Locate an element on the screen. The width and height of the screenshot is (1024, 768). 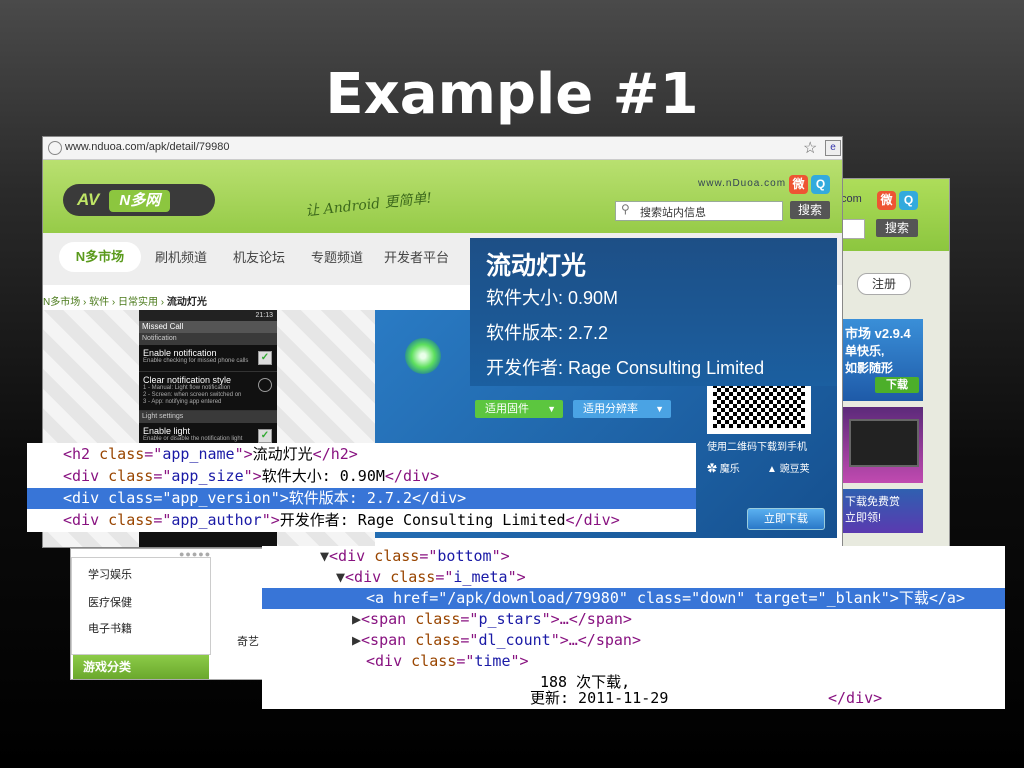
market-link-1-label: 魔乐 is located at coordinates (729, 469).